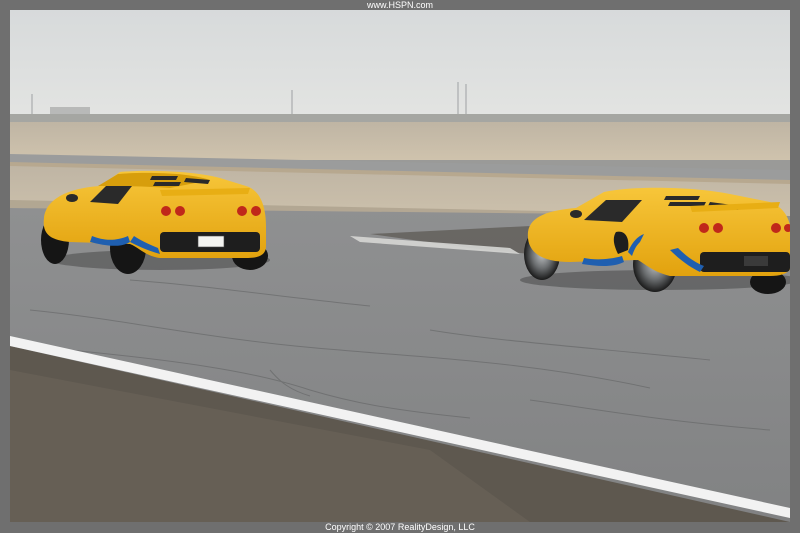 The height and width of the screenshot is (533, 800). Describe the element at coordinates (70, 111) in the screenshot. I see `distant-building` at that location.